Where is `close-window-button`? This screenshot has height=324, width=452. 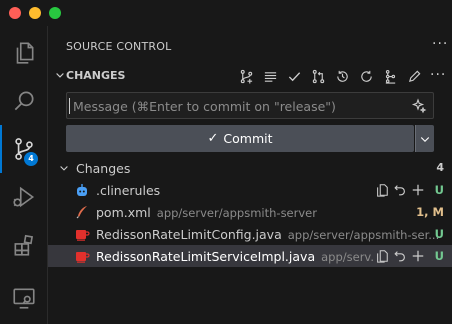
close-window-button is located at coordinates (15, 13).